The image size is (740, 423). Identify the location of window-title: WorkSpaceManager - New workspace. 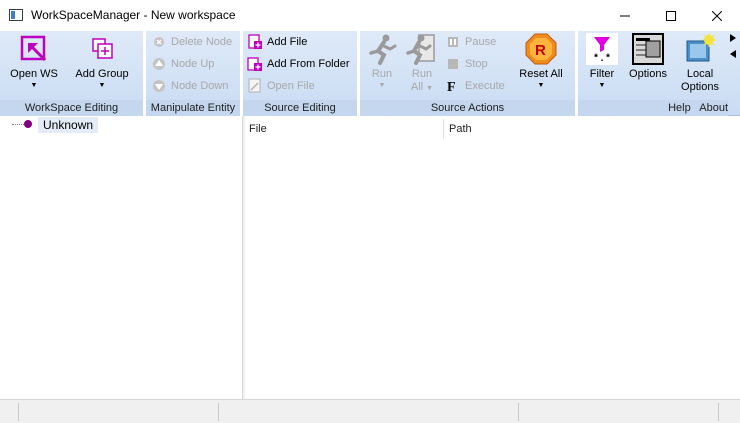
(133, 15).